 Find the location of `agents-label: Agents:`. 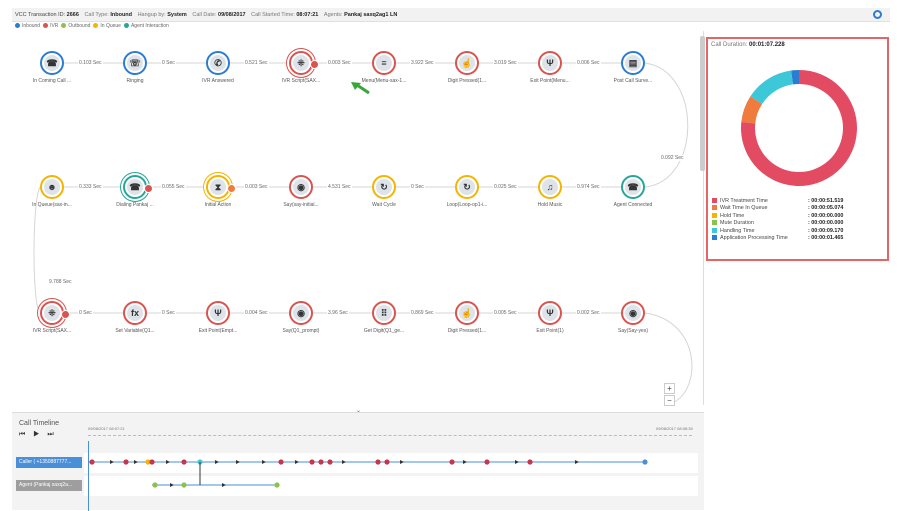

agents-label: Agents: is located at coordinates (333, 15).